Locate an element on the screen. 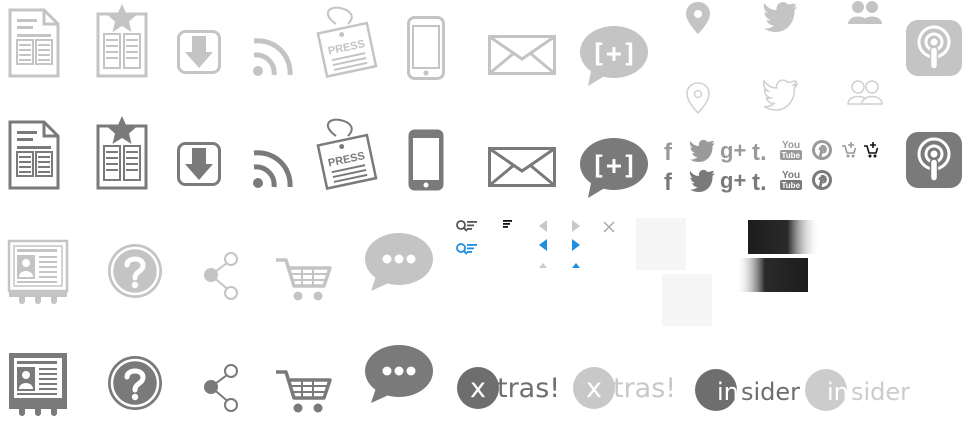 This screenshot has width=980, height=440. close-icon is located at coordinates (609, 227).